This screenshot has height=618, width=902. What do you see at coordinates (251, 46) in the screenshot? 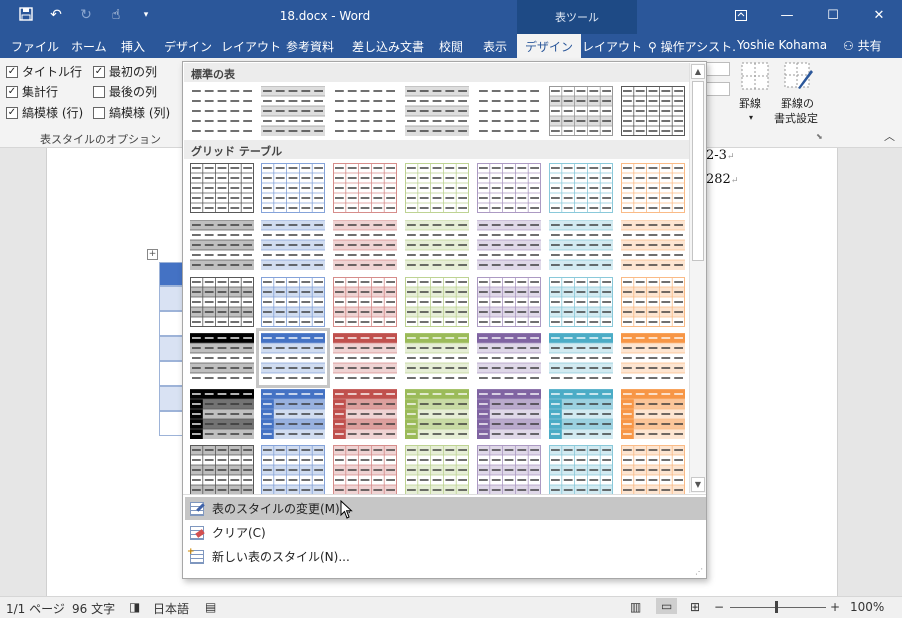
I see `tab-layout: レイアウト` at bounding box center [251, 46].